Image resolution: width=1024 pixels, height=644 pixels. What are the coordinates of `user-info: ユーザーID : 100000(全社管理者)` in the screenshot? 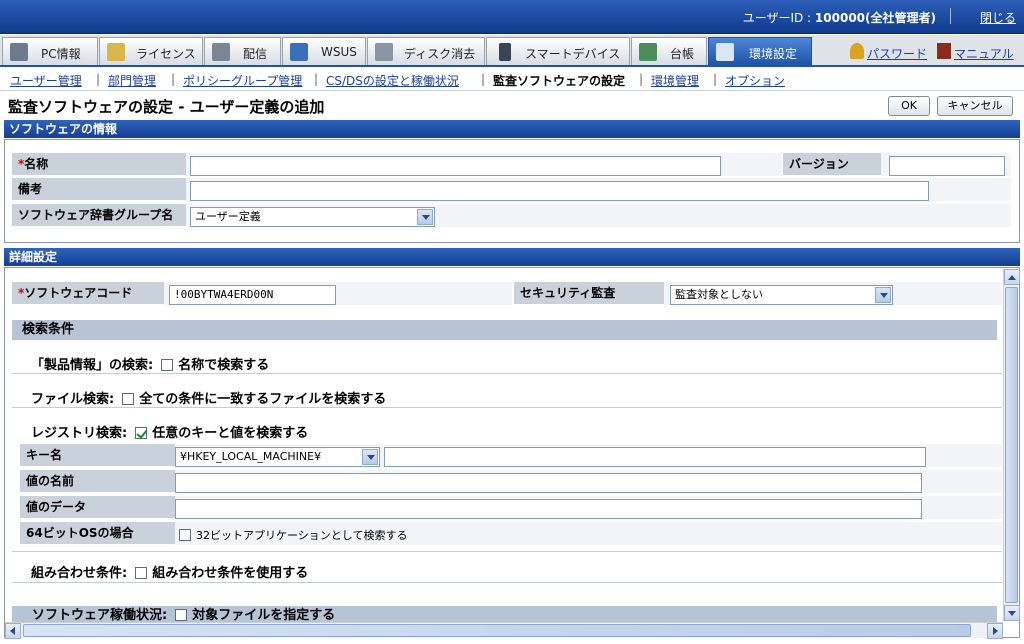 It's located at (839, 17).